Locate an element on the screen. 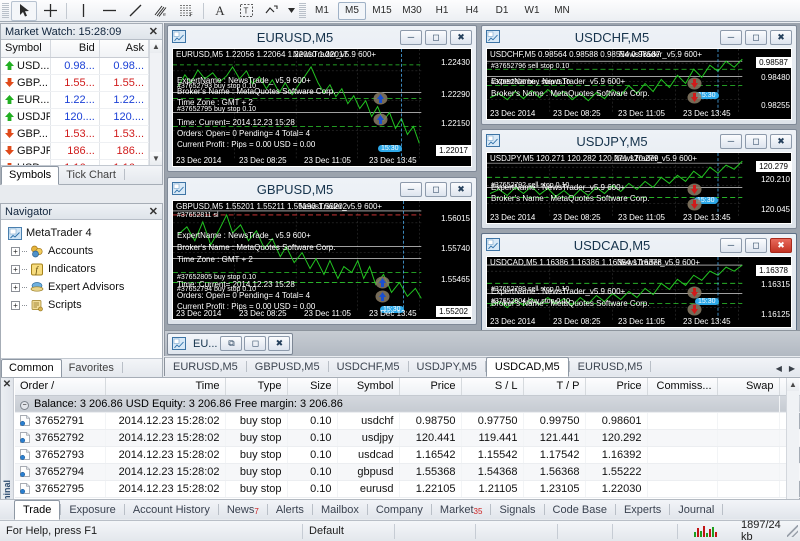  market-watch-close-icon: ✕ is located at coordinates (153, 31).